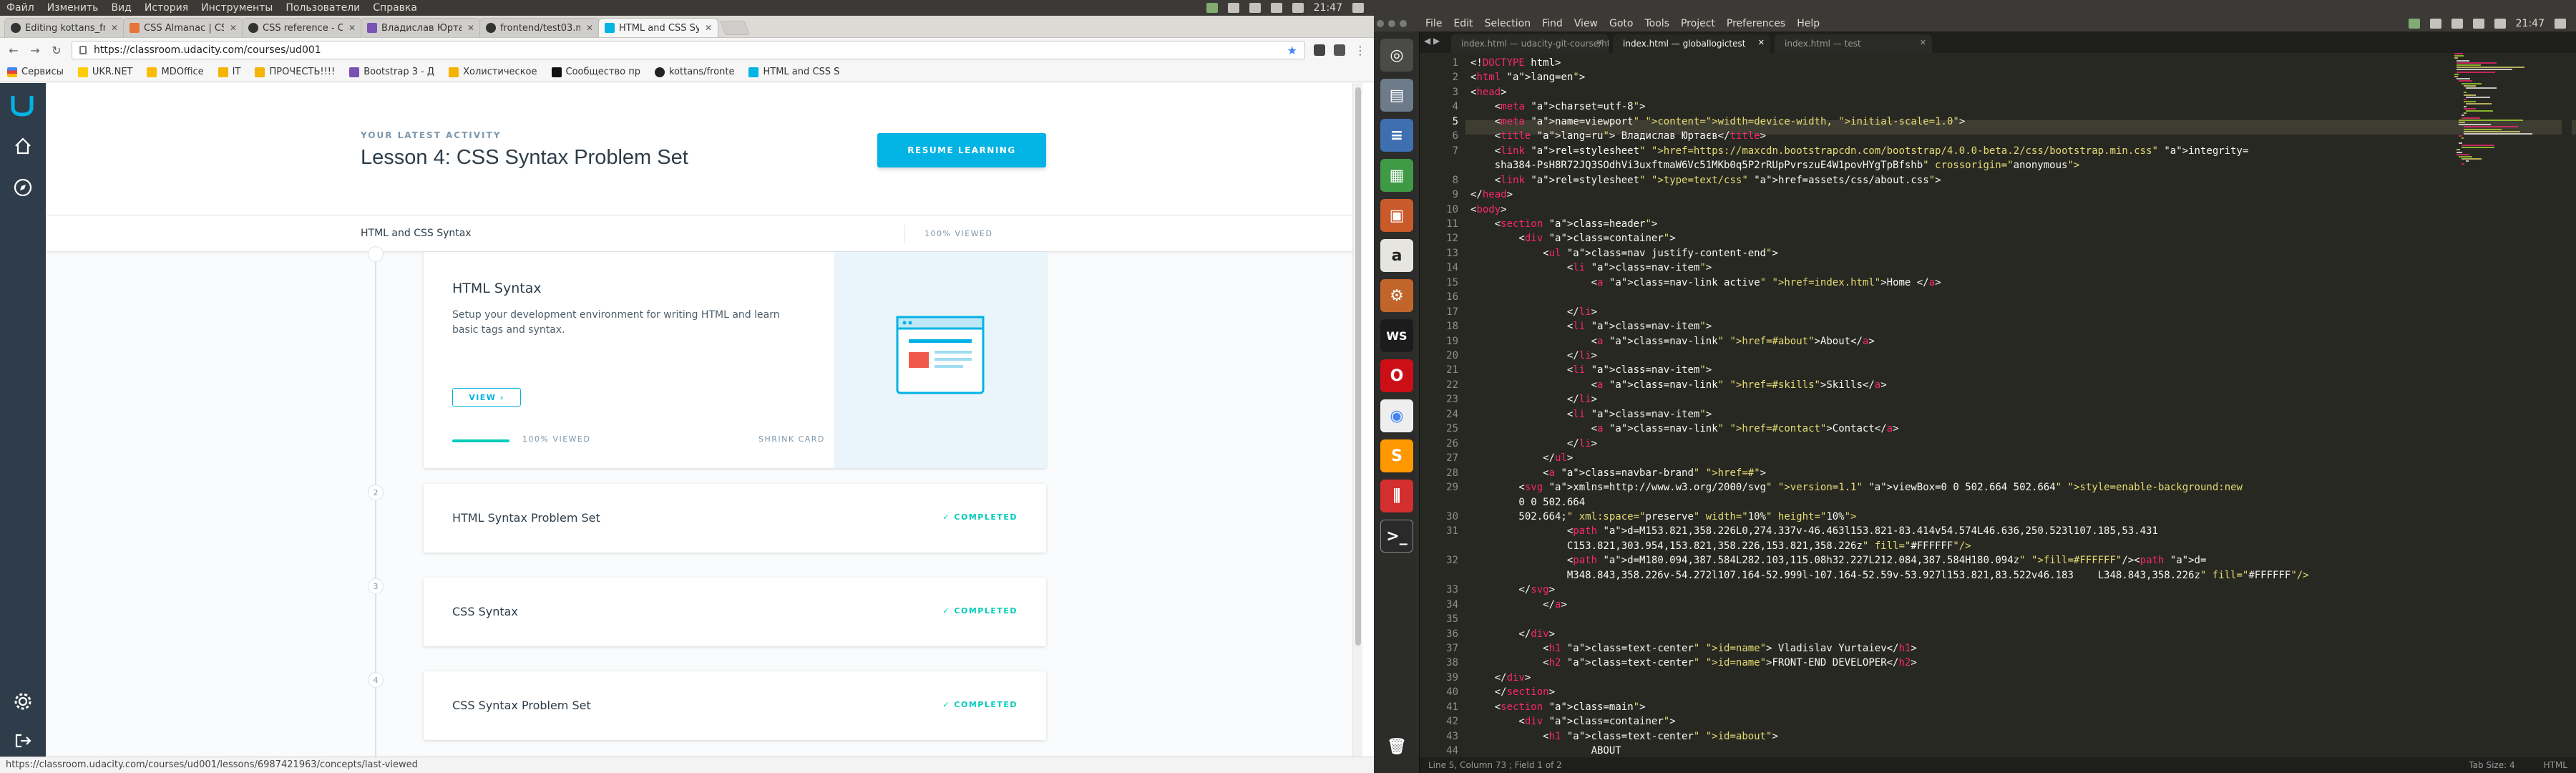  I want to click on menu-icon: ⋮, so click(1360, 50).